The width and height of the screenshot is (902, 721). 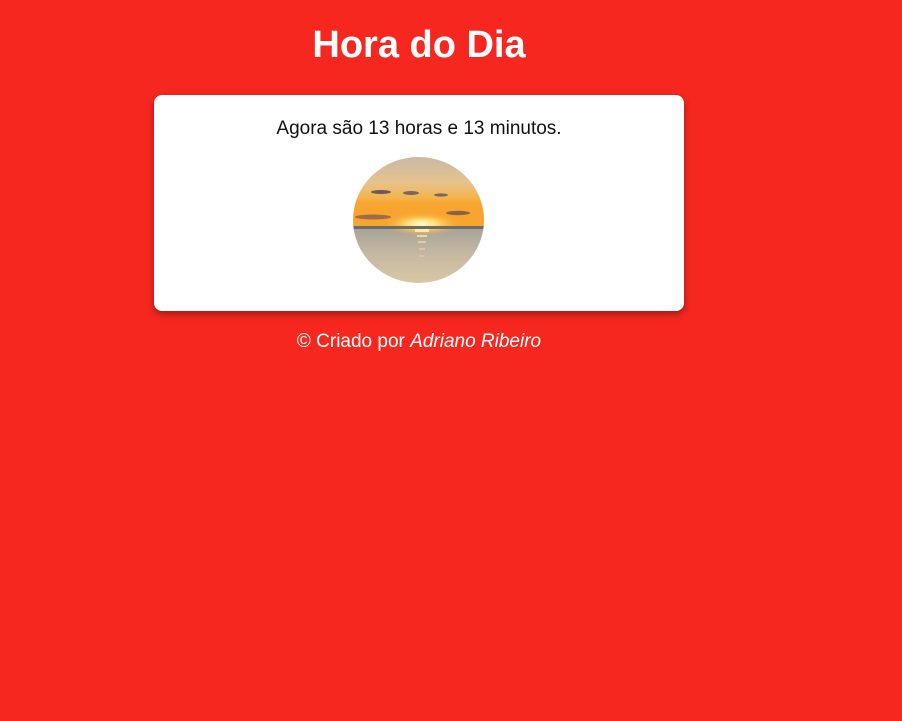 I want to click on footer-author: Adriano Ribeiro, so click(x=476, y=341).